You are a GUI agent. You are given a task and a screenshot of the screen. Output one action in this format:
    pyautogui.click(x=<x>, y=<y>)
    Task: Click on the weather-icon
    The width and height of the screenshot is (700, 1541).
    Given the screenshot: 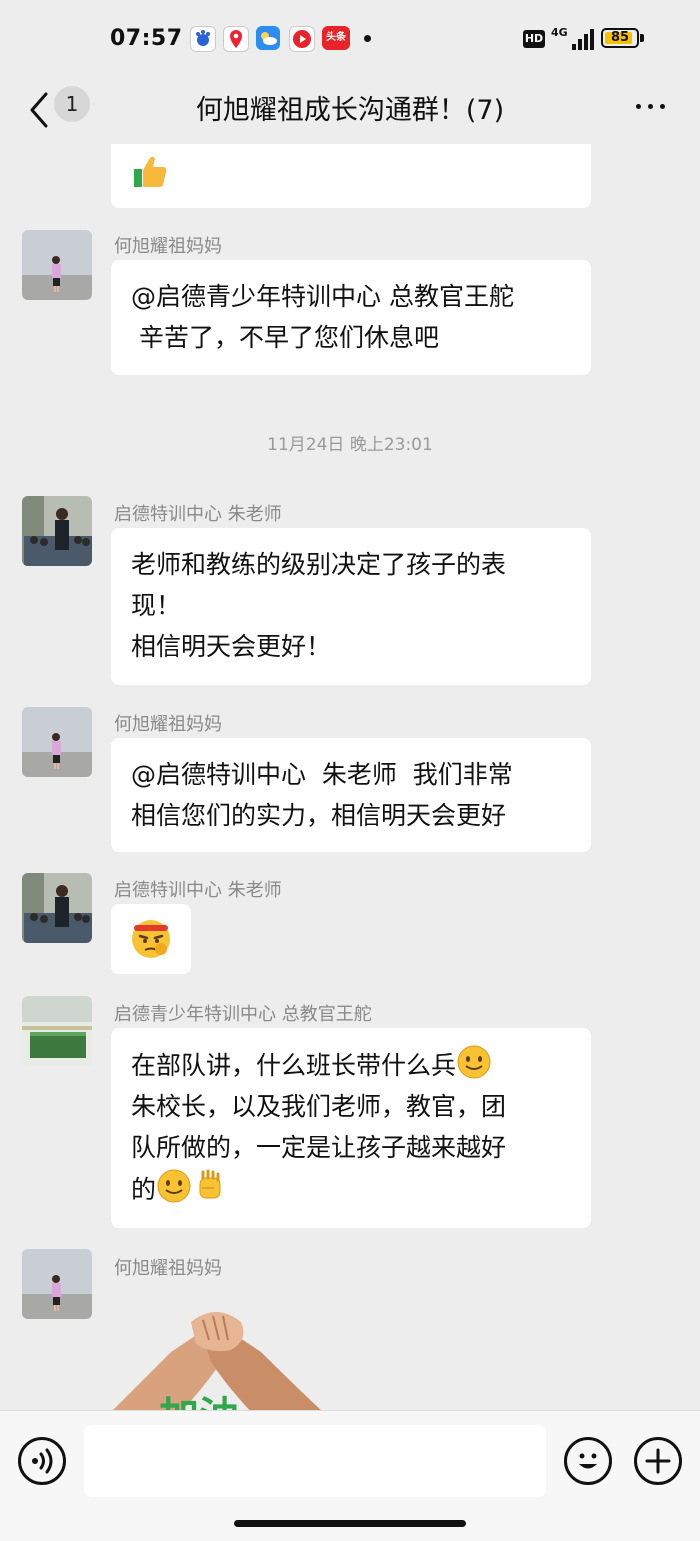 What is the action you would take?
    pyautogui.click(x=268, y=38)
    